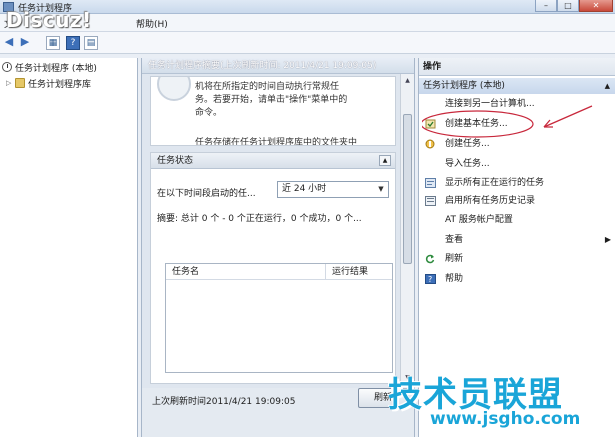 The width and height of the screenshot is (615, 437). I want to click on basic-task-icon, so click(430, 124).